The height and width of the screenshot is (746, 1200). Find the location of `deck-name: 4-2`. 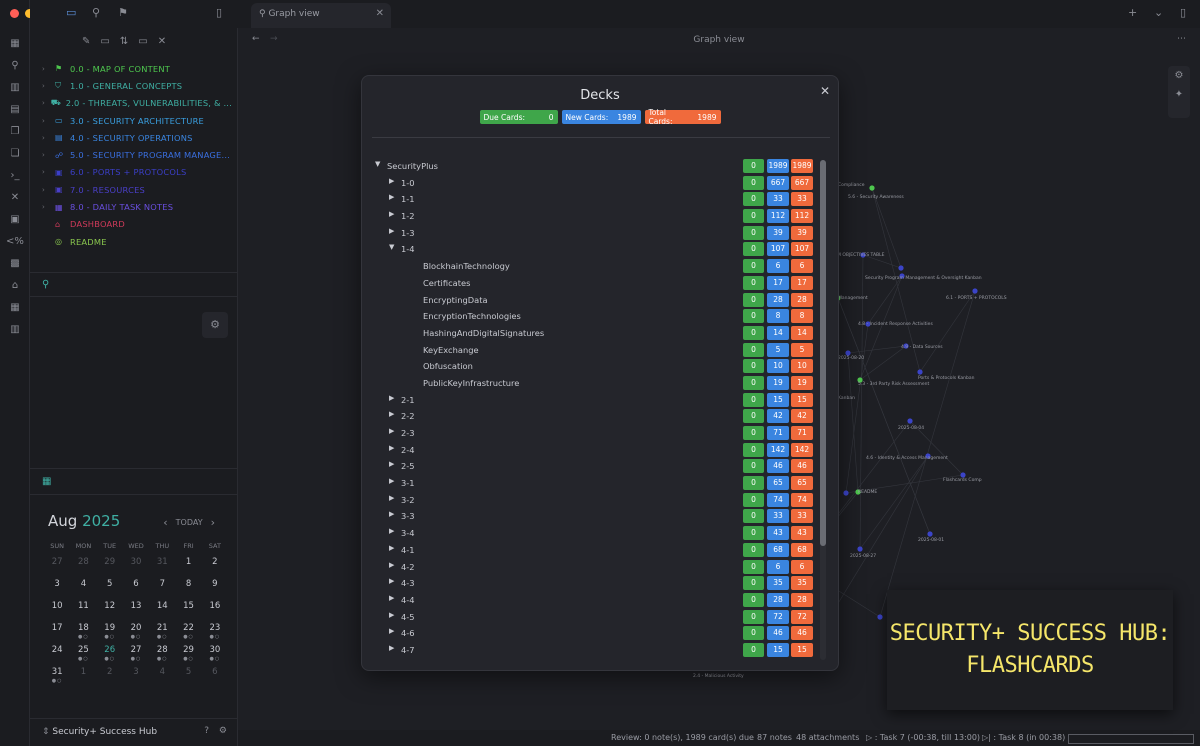

deck-name: 4-2 is located at coordinates (408, 567).